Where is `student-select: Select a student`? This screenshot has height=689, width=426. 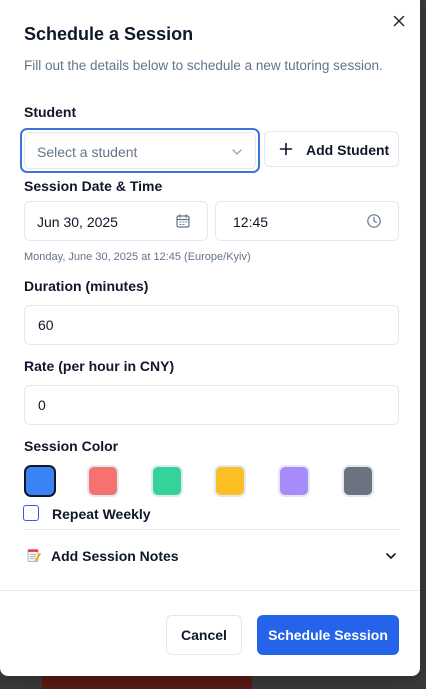 student-select: Select a student is located at coordinates (140, 150).